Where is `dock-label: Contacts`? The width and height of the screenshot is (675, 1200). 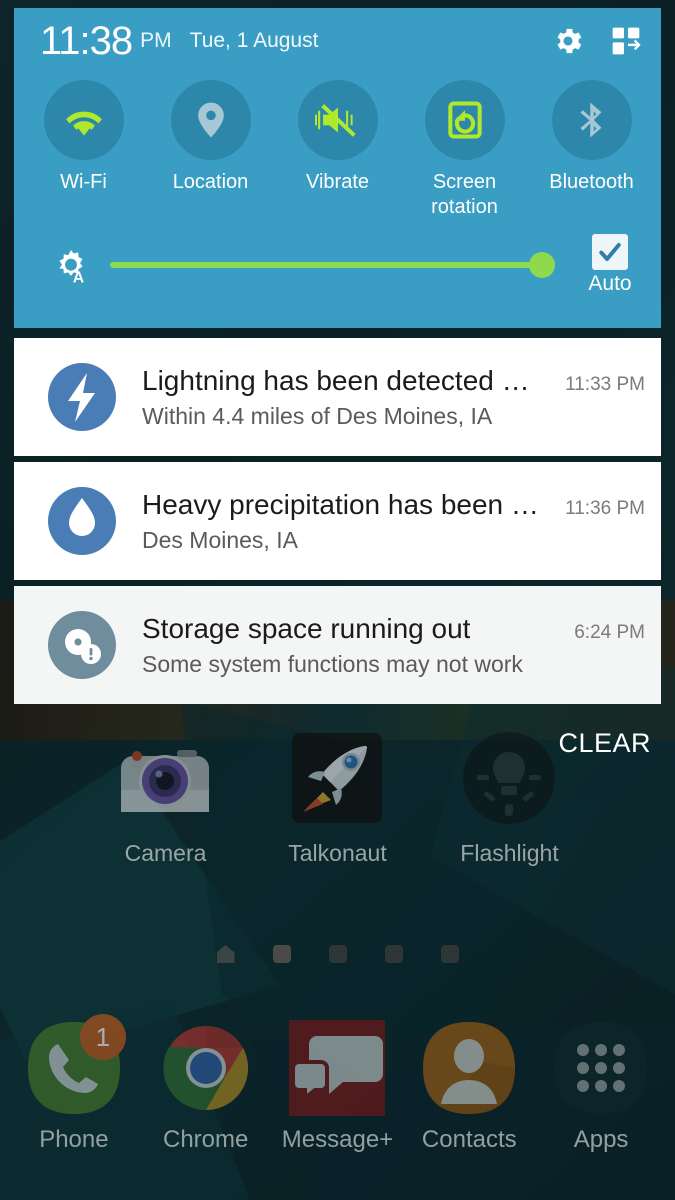
dock-label: Contacts is located at coordinates (469, 1139).